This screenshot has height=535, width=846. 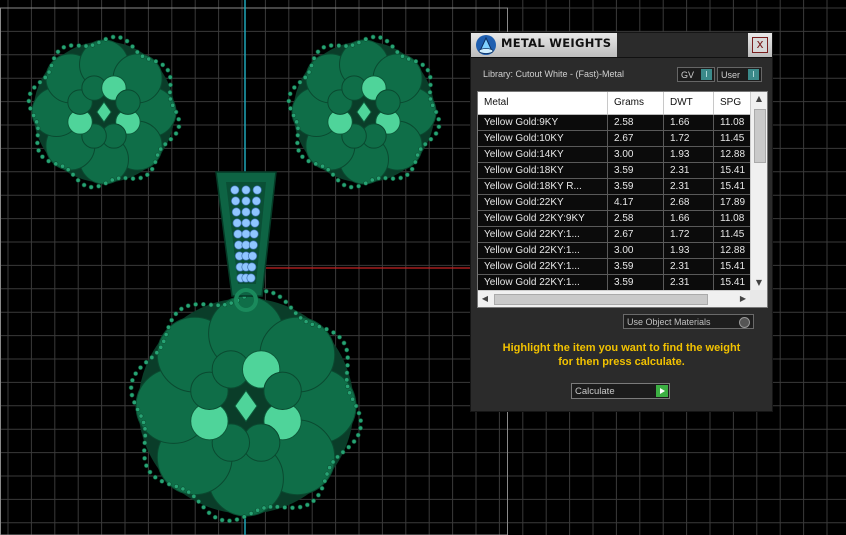 I want to click on right-earring, so click(x=364, y=112).